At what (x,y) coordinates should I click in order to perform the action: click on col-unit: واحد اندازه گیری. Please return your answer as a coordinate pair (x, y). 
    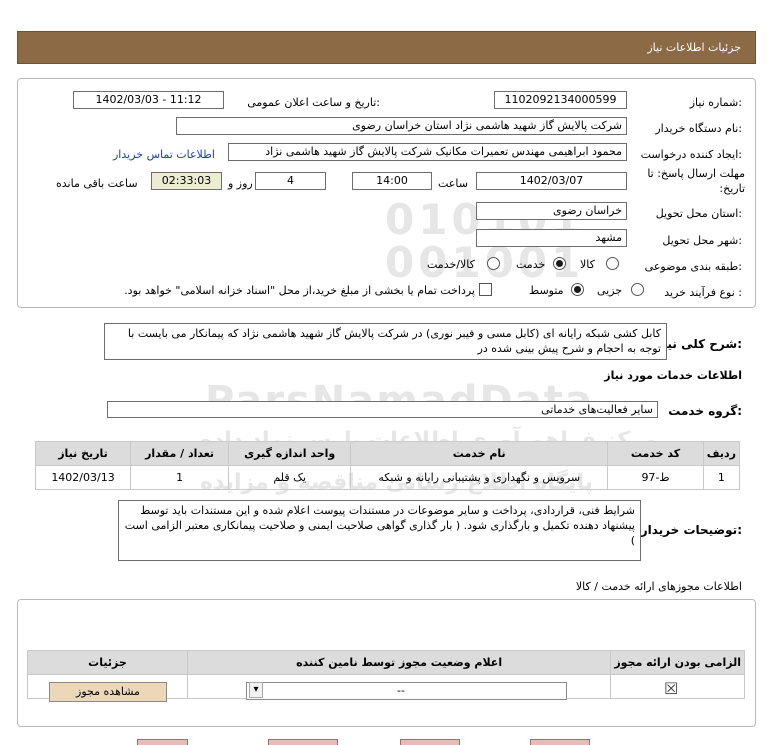
    Looking at the image, I should click on (290, 453).